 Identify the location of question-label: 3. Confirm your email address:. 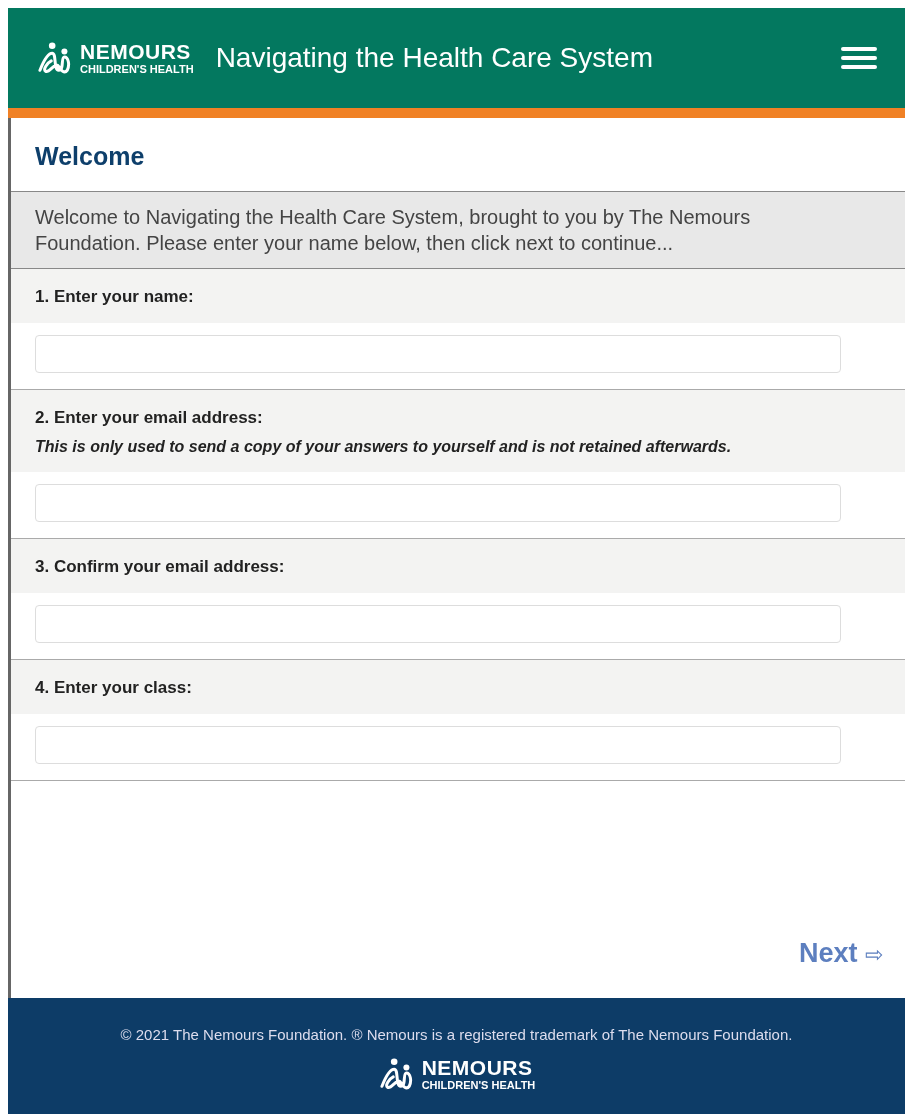
(160, 567).